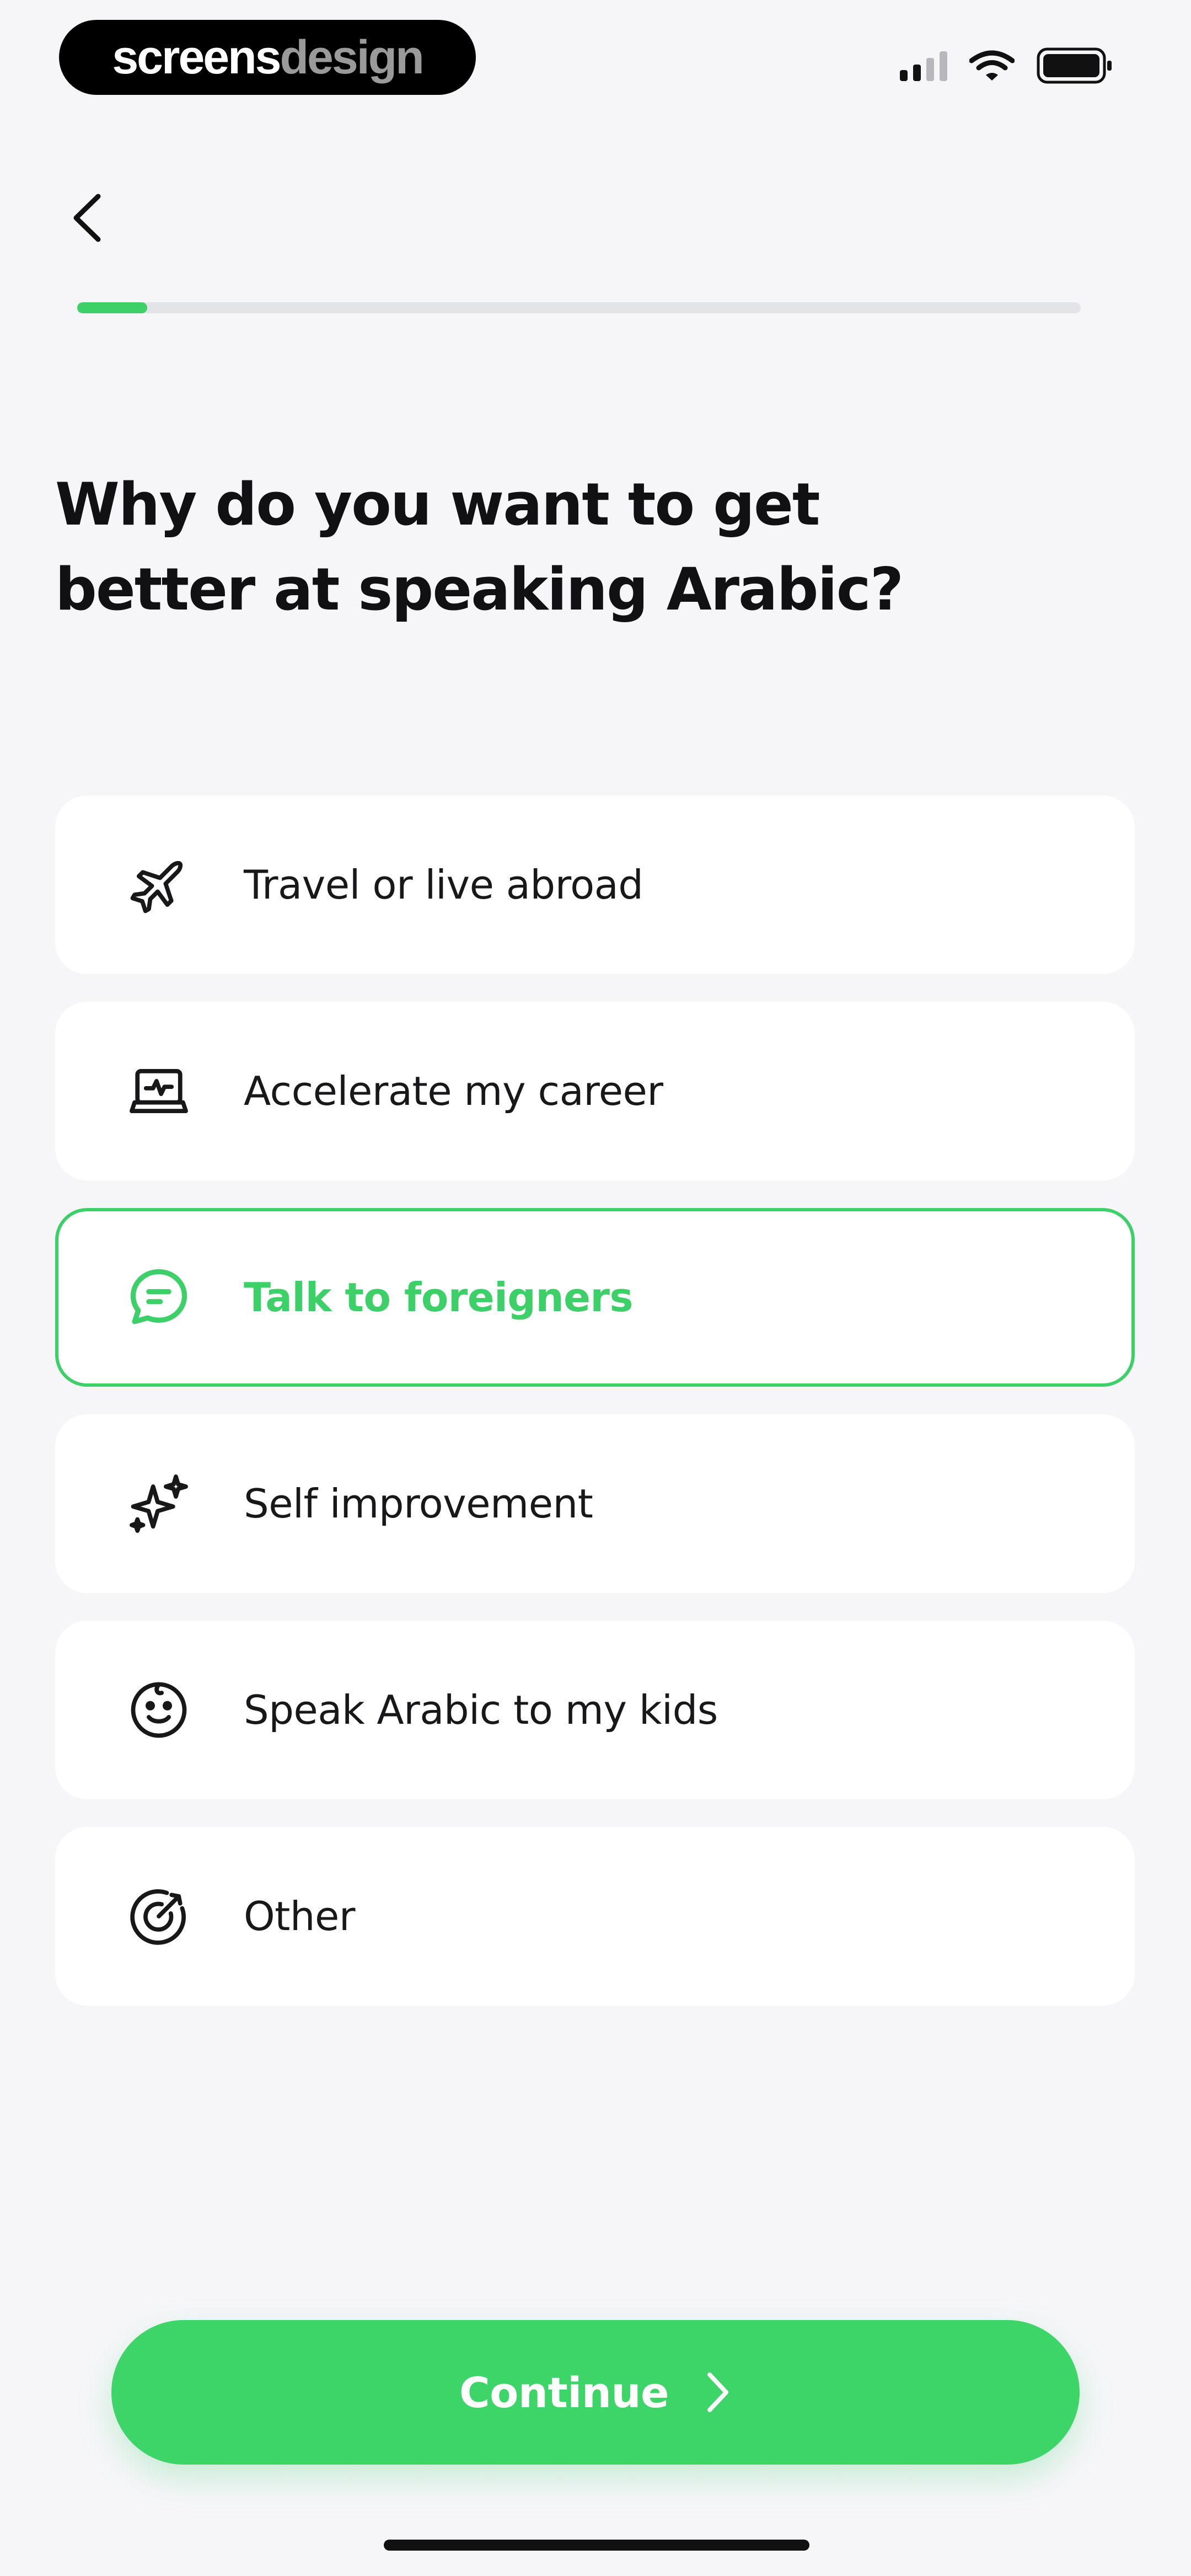 This screenshot has width=1191, height=2576. I want to click on option-self-improvement: Self improvement, so click(595, 1503).